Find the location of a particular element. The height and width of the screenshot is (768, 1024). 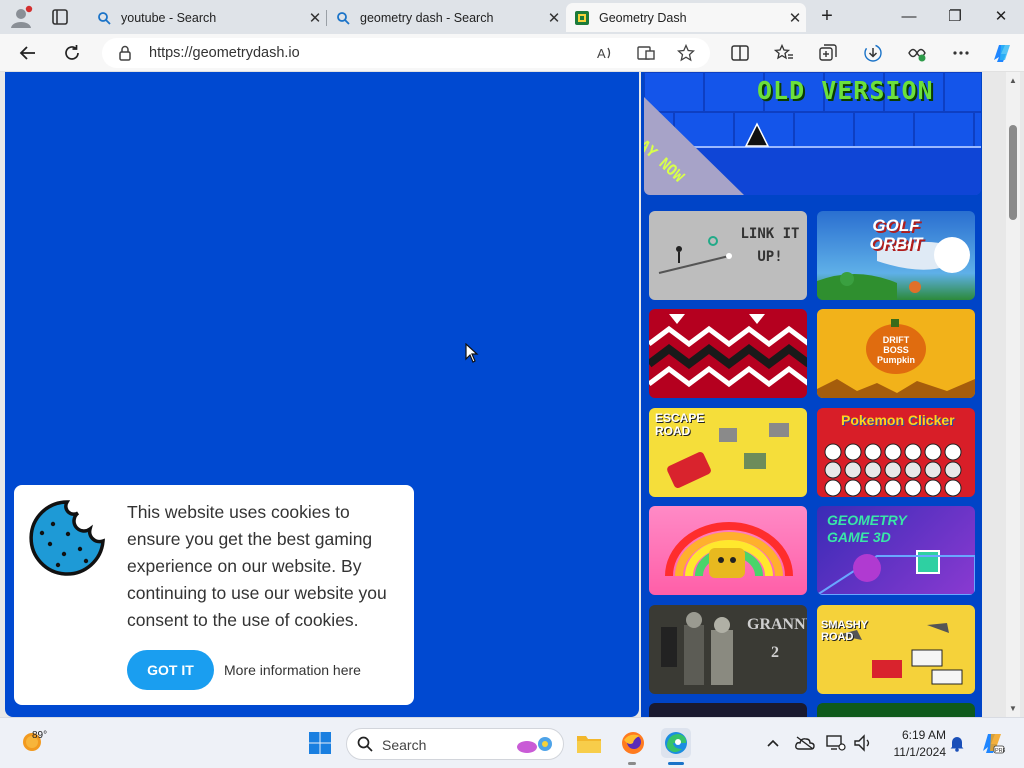

more-information-link: More information here is located at coordinates (292, 670).